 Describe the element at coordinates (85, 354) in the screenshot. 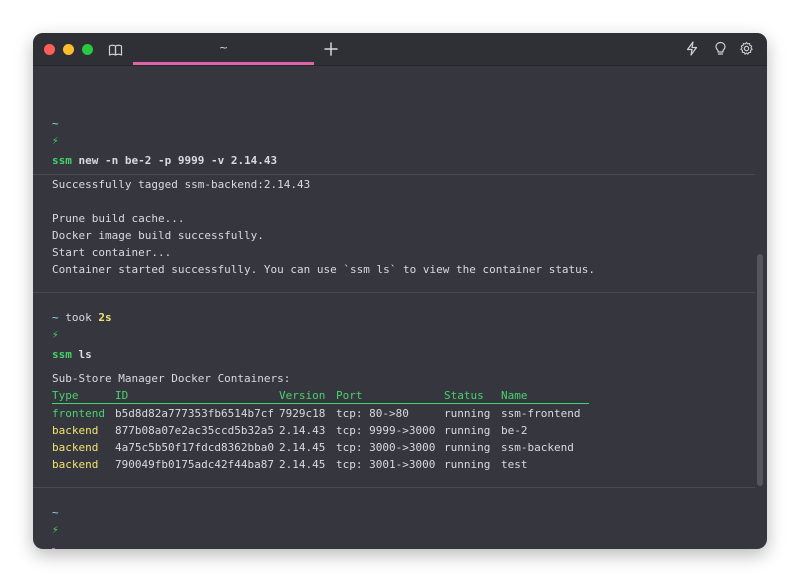

I see `command-args: ls` at that location.